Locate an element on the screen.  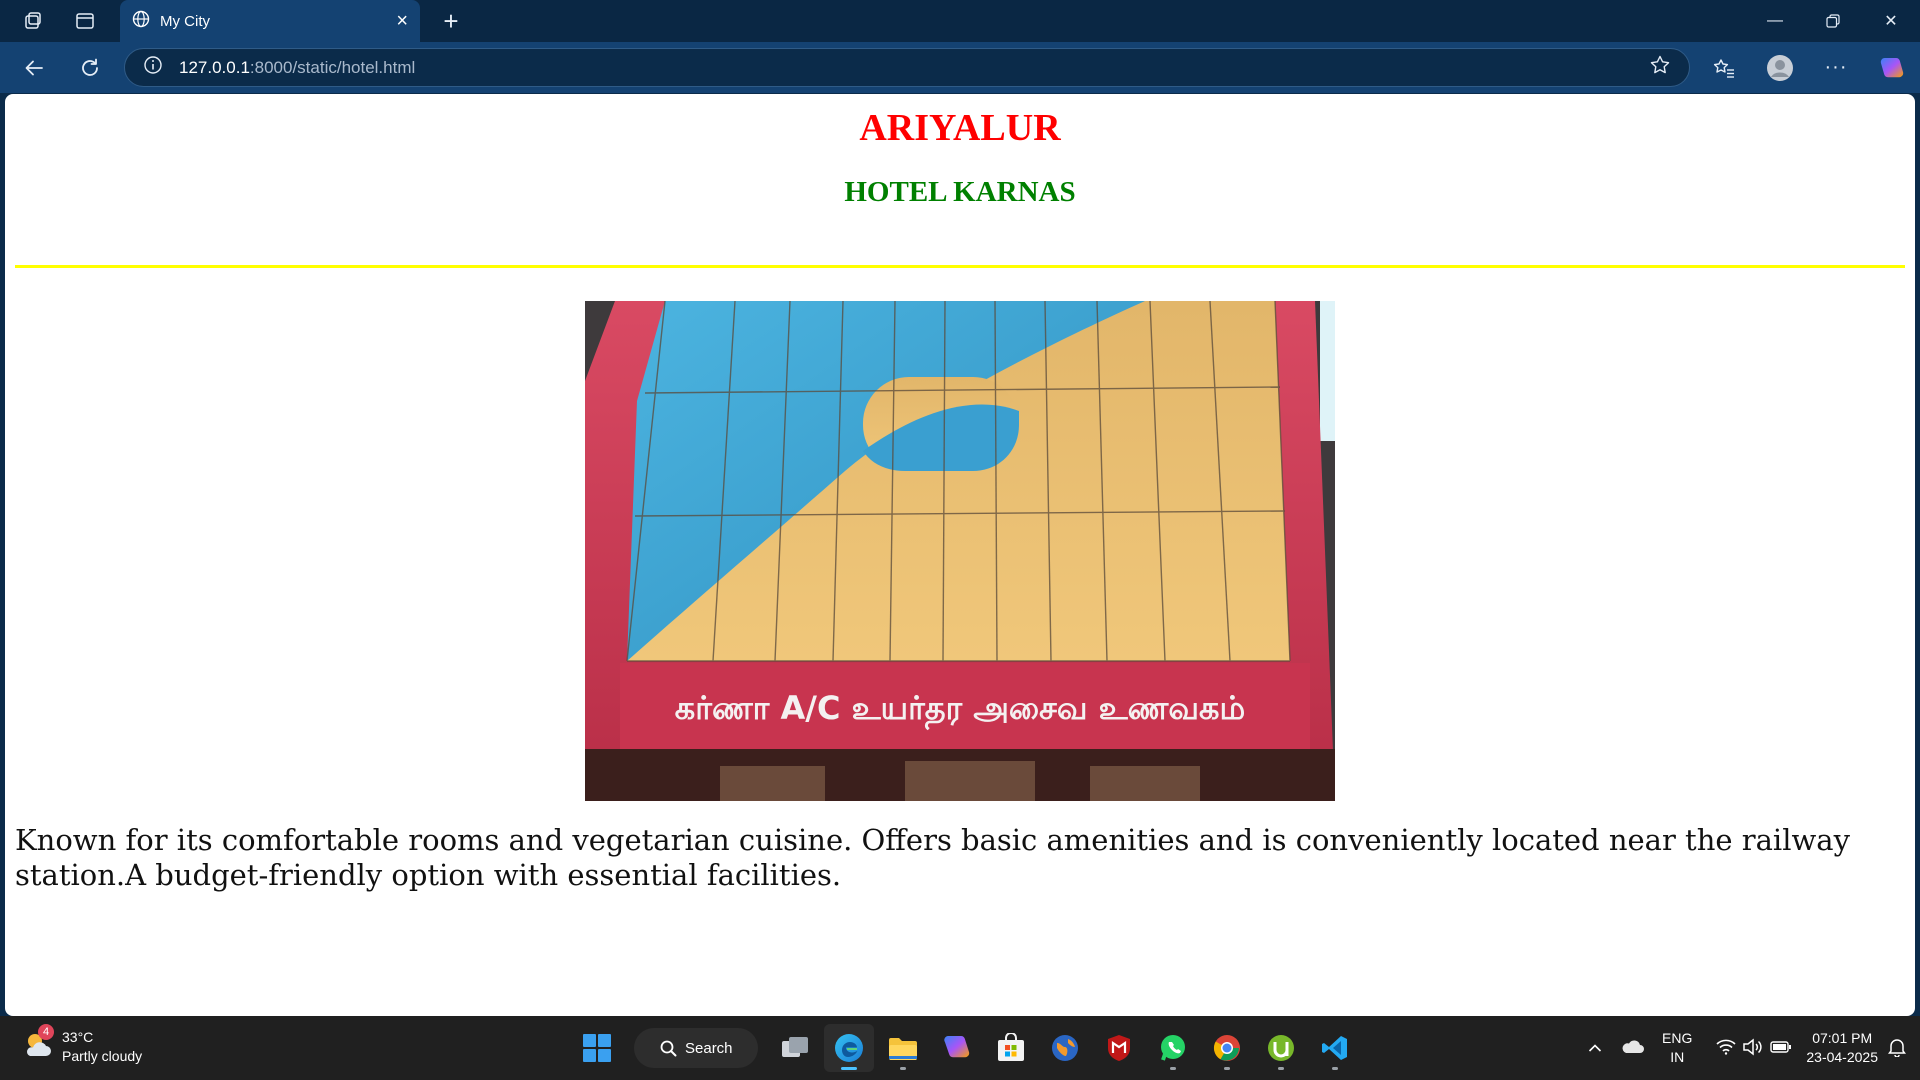
browser-titlebar: My City × + — ✕ is located at coordinates (960, 21).